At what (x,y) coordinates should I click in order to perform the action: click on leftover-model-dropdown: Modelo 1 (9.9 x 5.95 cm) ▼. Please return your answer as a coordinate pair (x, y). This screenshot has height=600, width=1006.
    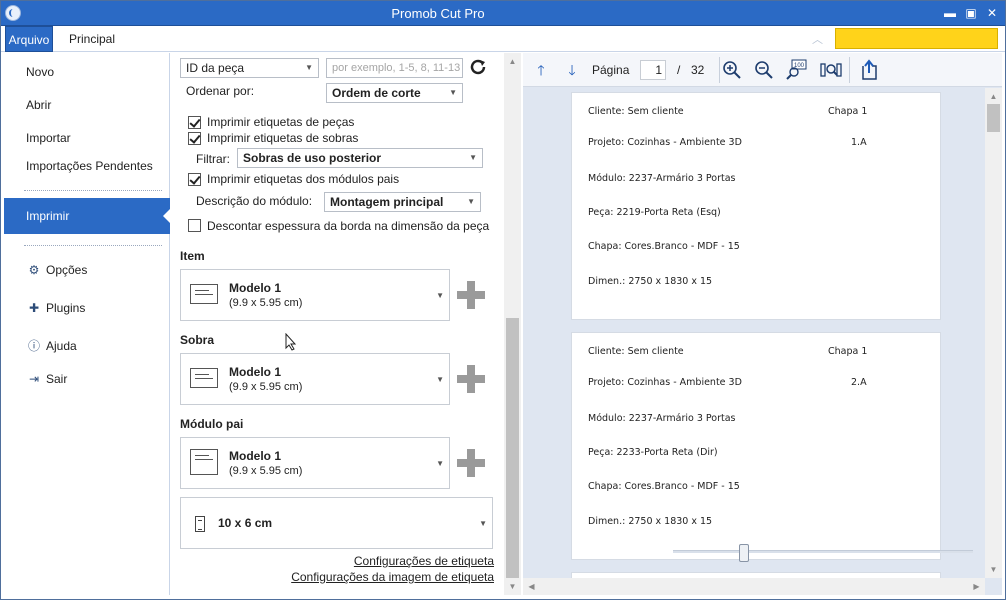
    Looking at the image, I should click on (315, 379).